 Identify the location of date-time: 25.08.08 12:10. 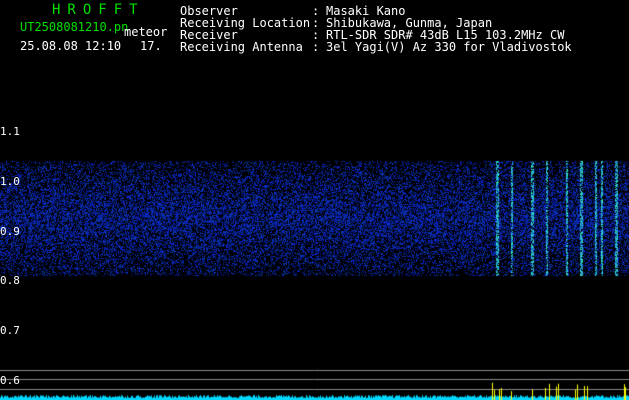
(71, 46).